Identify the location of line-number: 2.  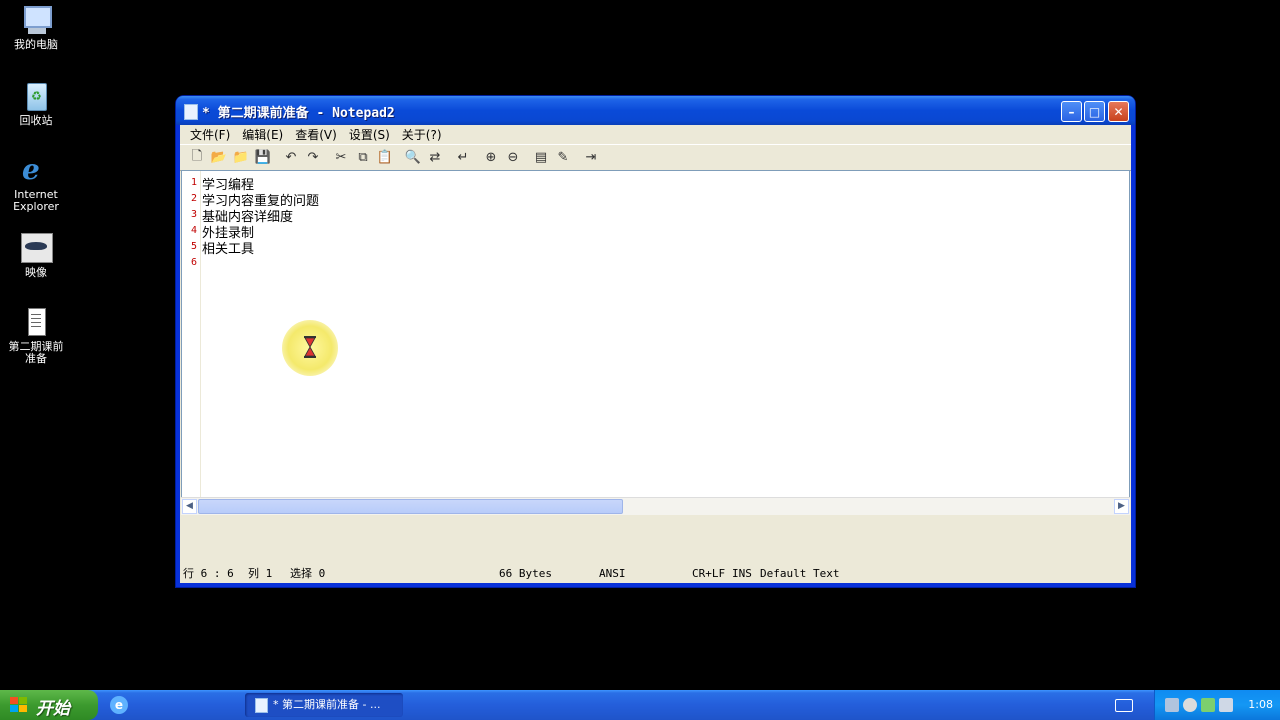
(193, 198).